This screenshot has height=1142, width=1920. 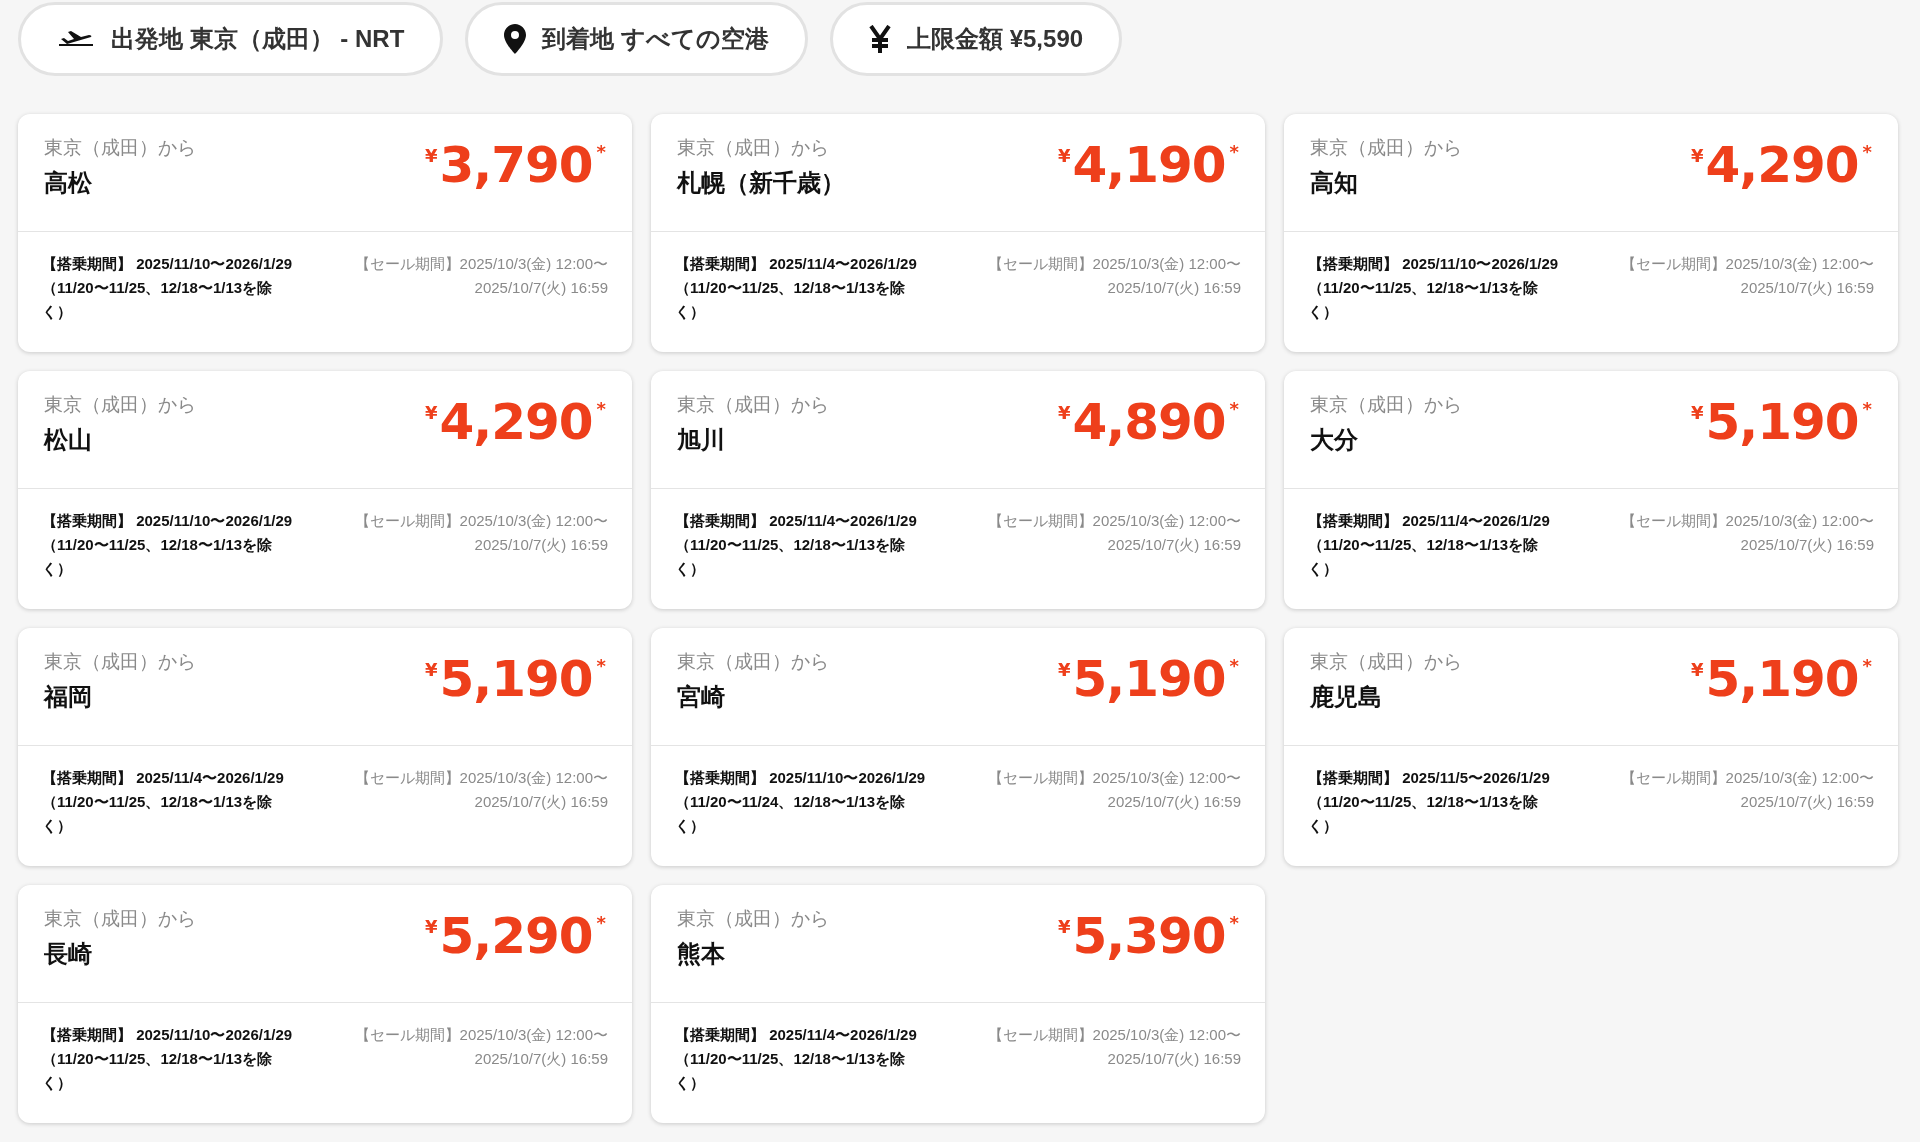 What do you see at coordinates (231, 39) in the screenshot?
I see `filter-button: 出発地 東京（成田） - NRT` at bounding box center [231, 39].